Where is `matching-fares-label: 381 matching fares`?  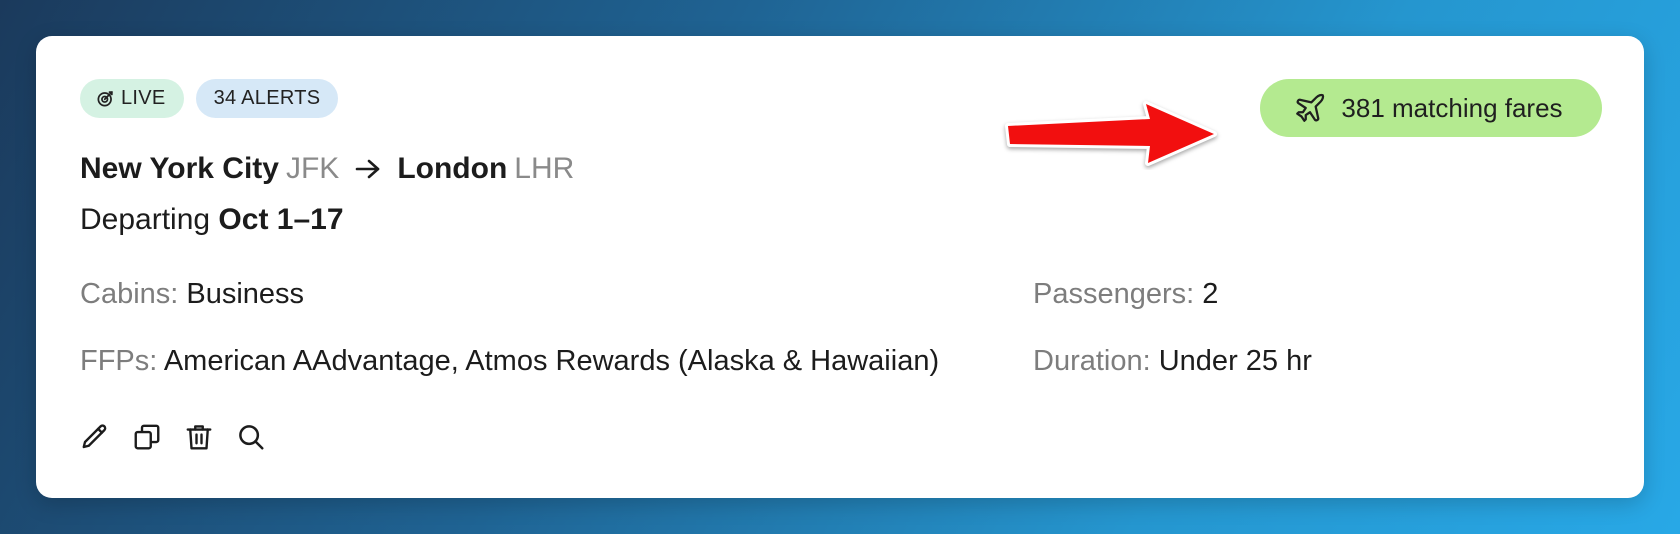 matching-fares-label: 381 matching fares is located at coordinates (1452, 107).